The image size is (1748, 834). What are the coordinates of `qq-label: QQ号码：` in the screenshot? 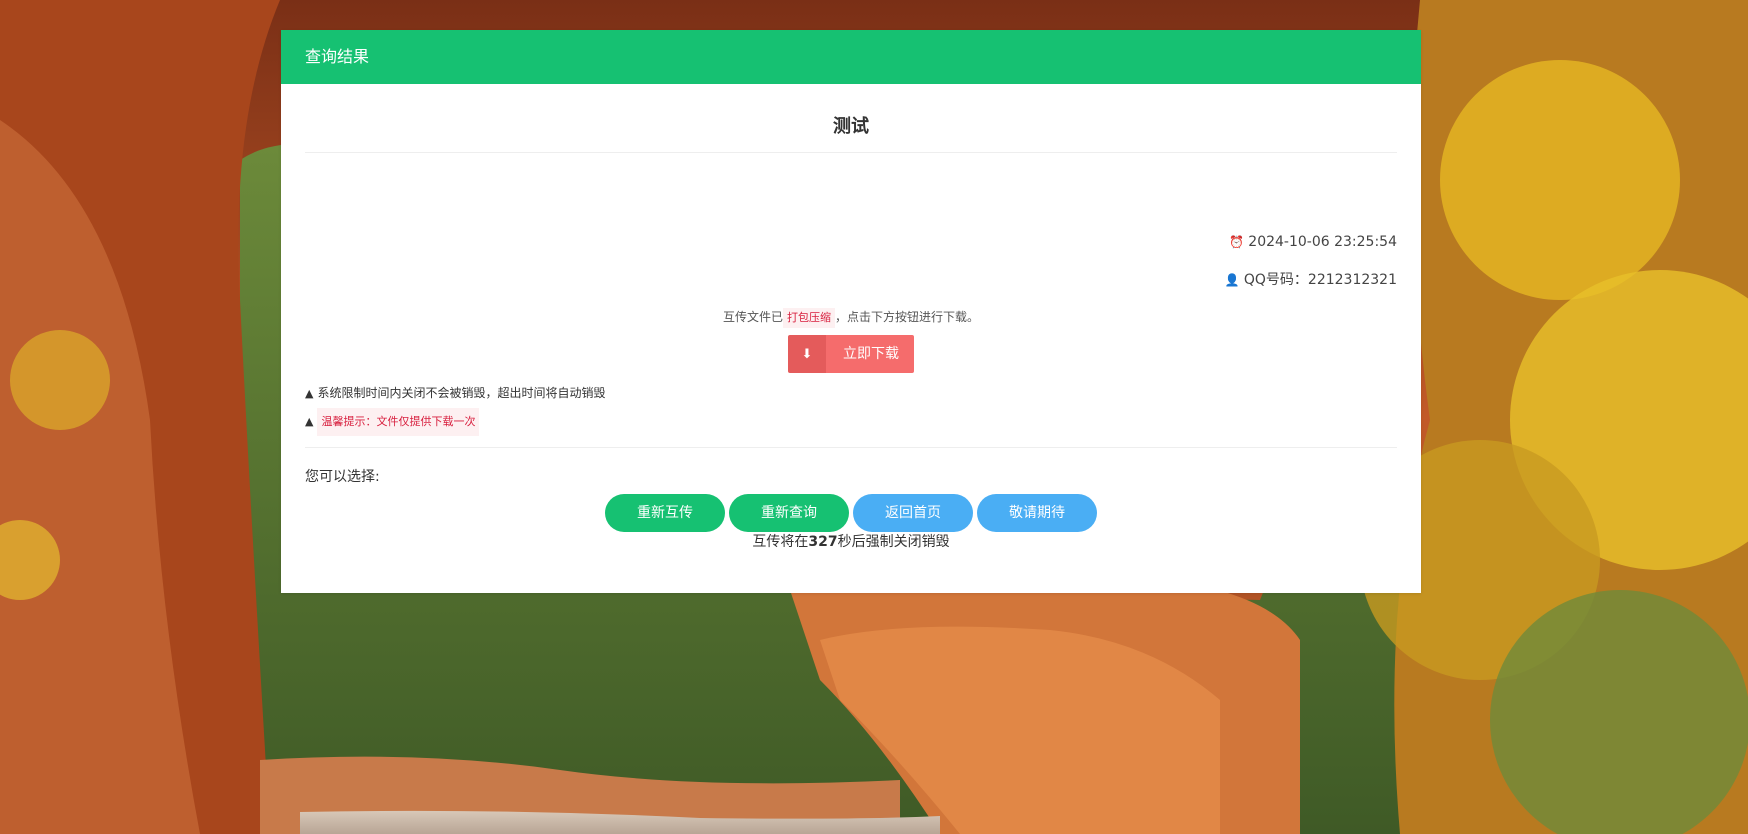 It's located at (1275, 280).